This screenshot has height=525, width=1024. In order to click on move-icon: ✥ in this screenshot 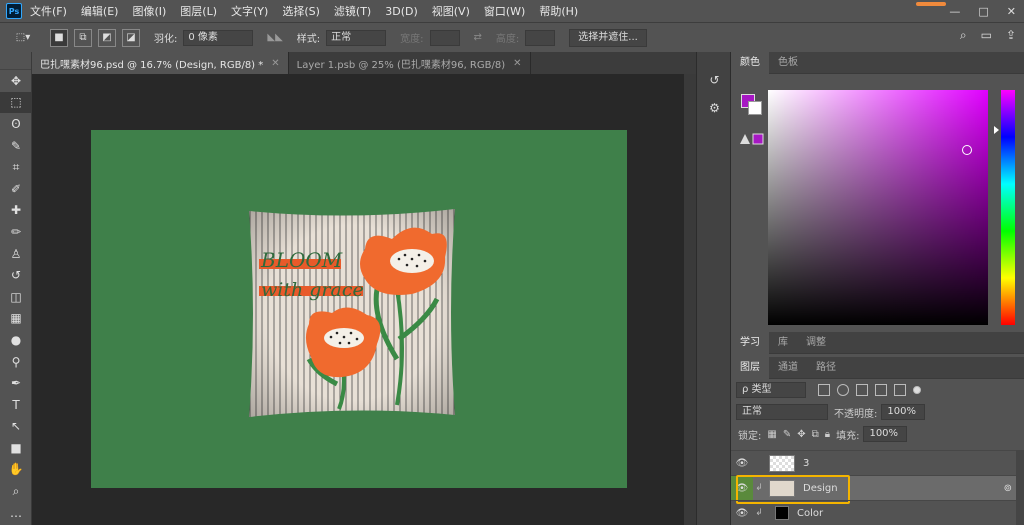, I will do `click(16, 81)`.